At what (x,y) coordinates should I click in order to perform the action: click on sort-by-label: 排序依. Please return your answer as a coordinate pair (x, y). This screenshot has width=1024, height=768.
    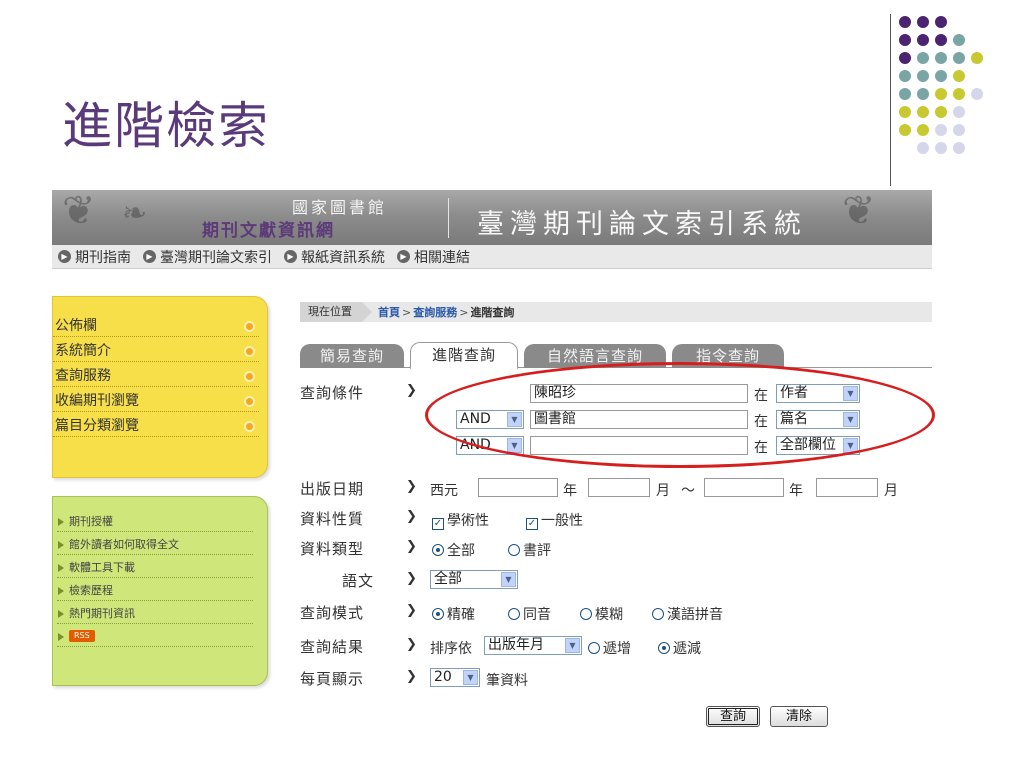
    Looking at the image, I should click on (451, 649).